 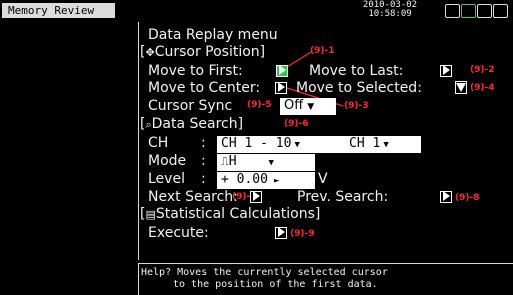 I want to click on level-input: + 0.00 ►, so click(x=266, y=180).